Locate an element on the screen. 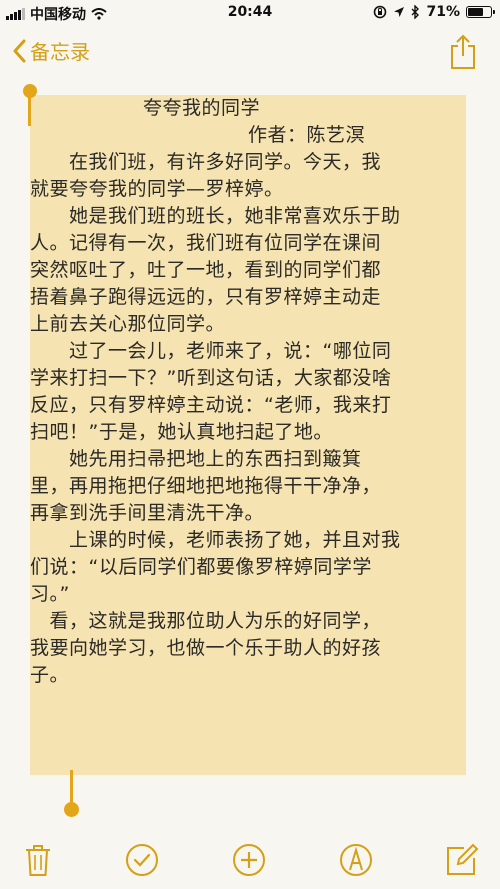  note-line: 学来打扫一下？”听到这句话，大家都没啥 is located at coordinates (211, 378).